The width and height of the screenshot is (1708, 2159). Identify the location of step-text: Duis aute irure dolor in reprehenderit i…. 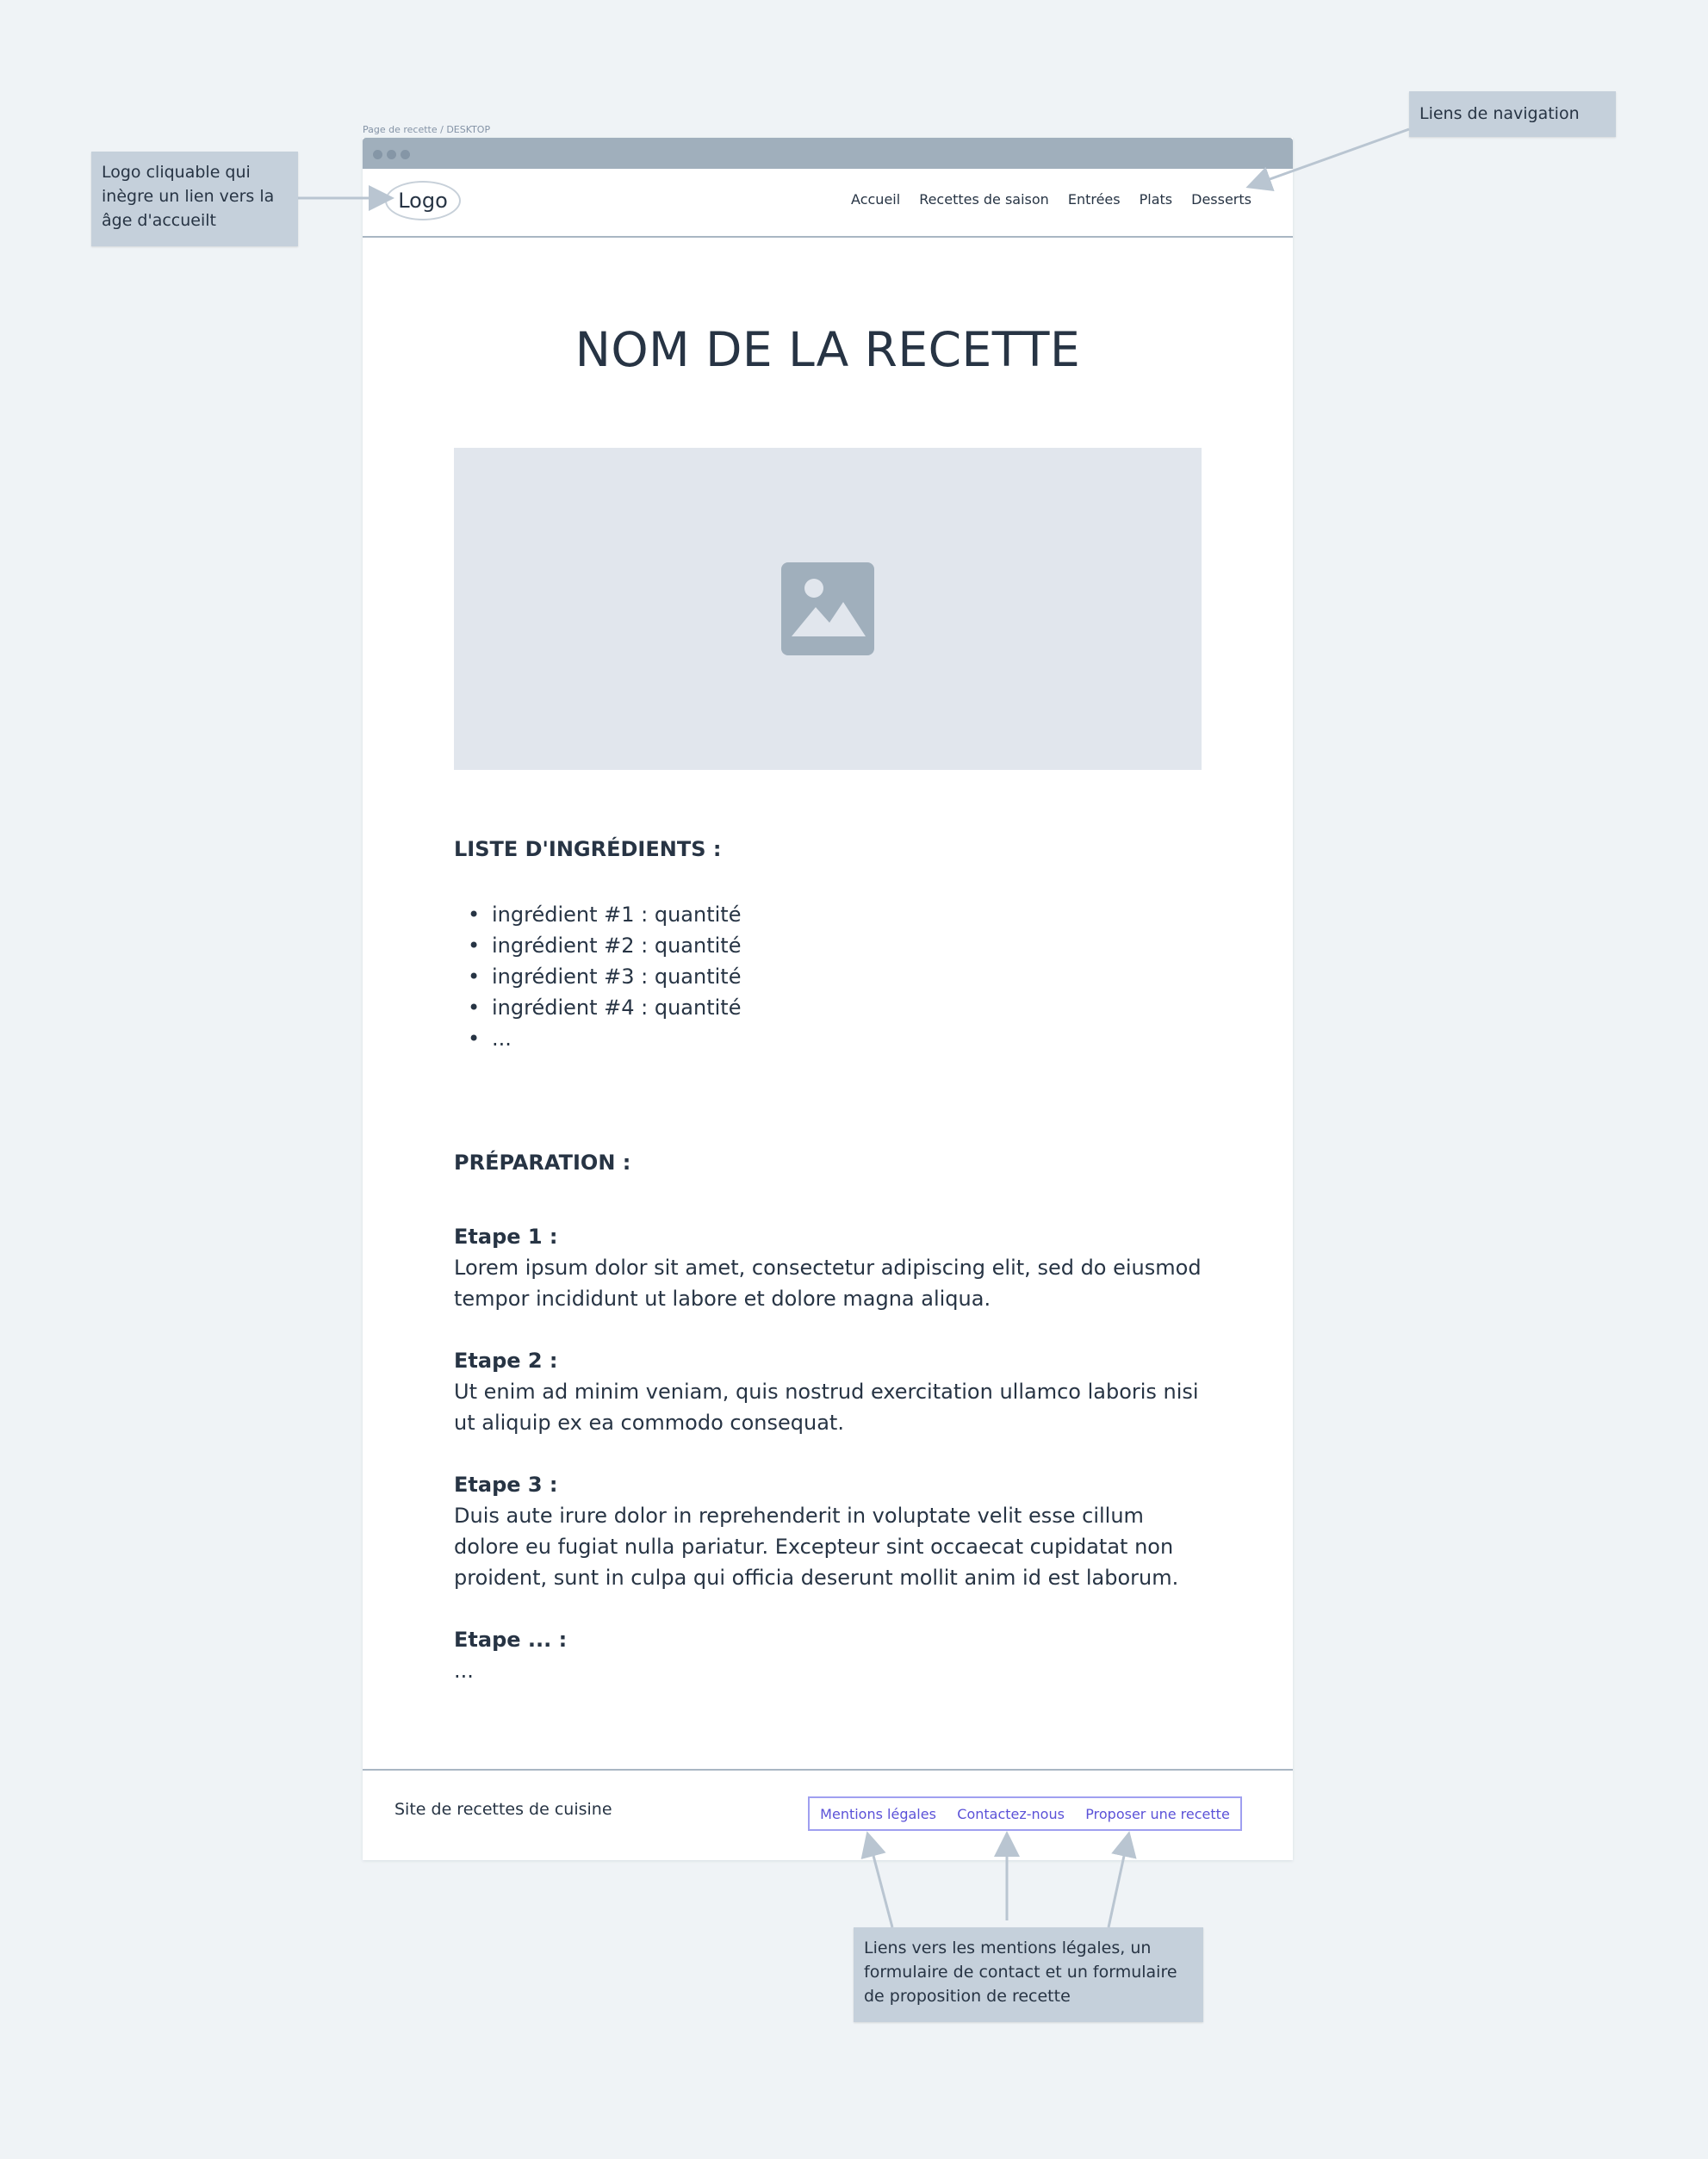
(816, 1547).